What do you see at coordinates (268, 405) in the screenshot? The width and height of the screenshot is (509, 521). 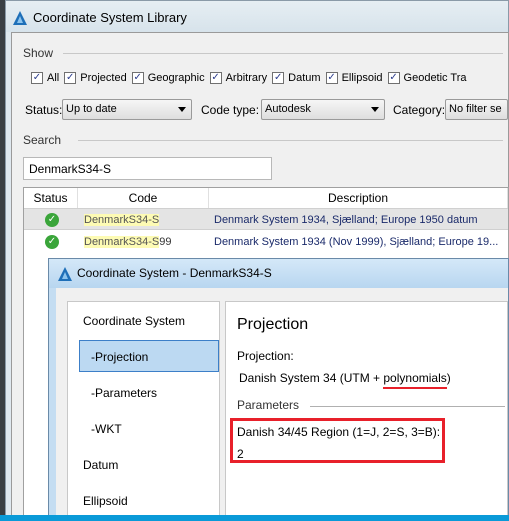 I see `parameters-label: Parameters` at bounding box center [268, 405].